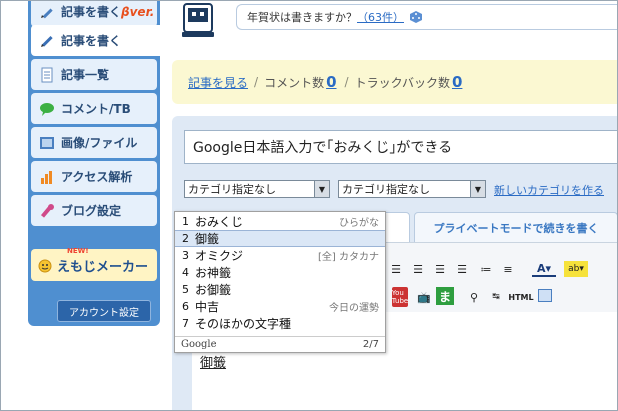 Image resolution: width=618 pixels, height=411 pixels. What do you see at coordinates (219, 256) in the screenshot?
I see `candidate-text: オミクジ` at bounding box center [219, 256].